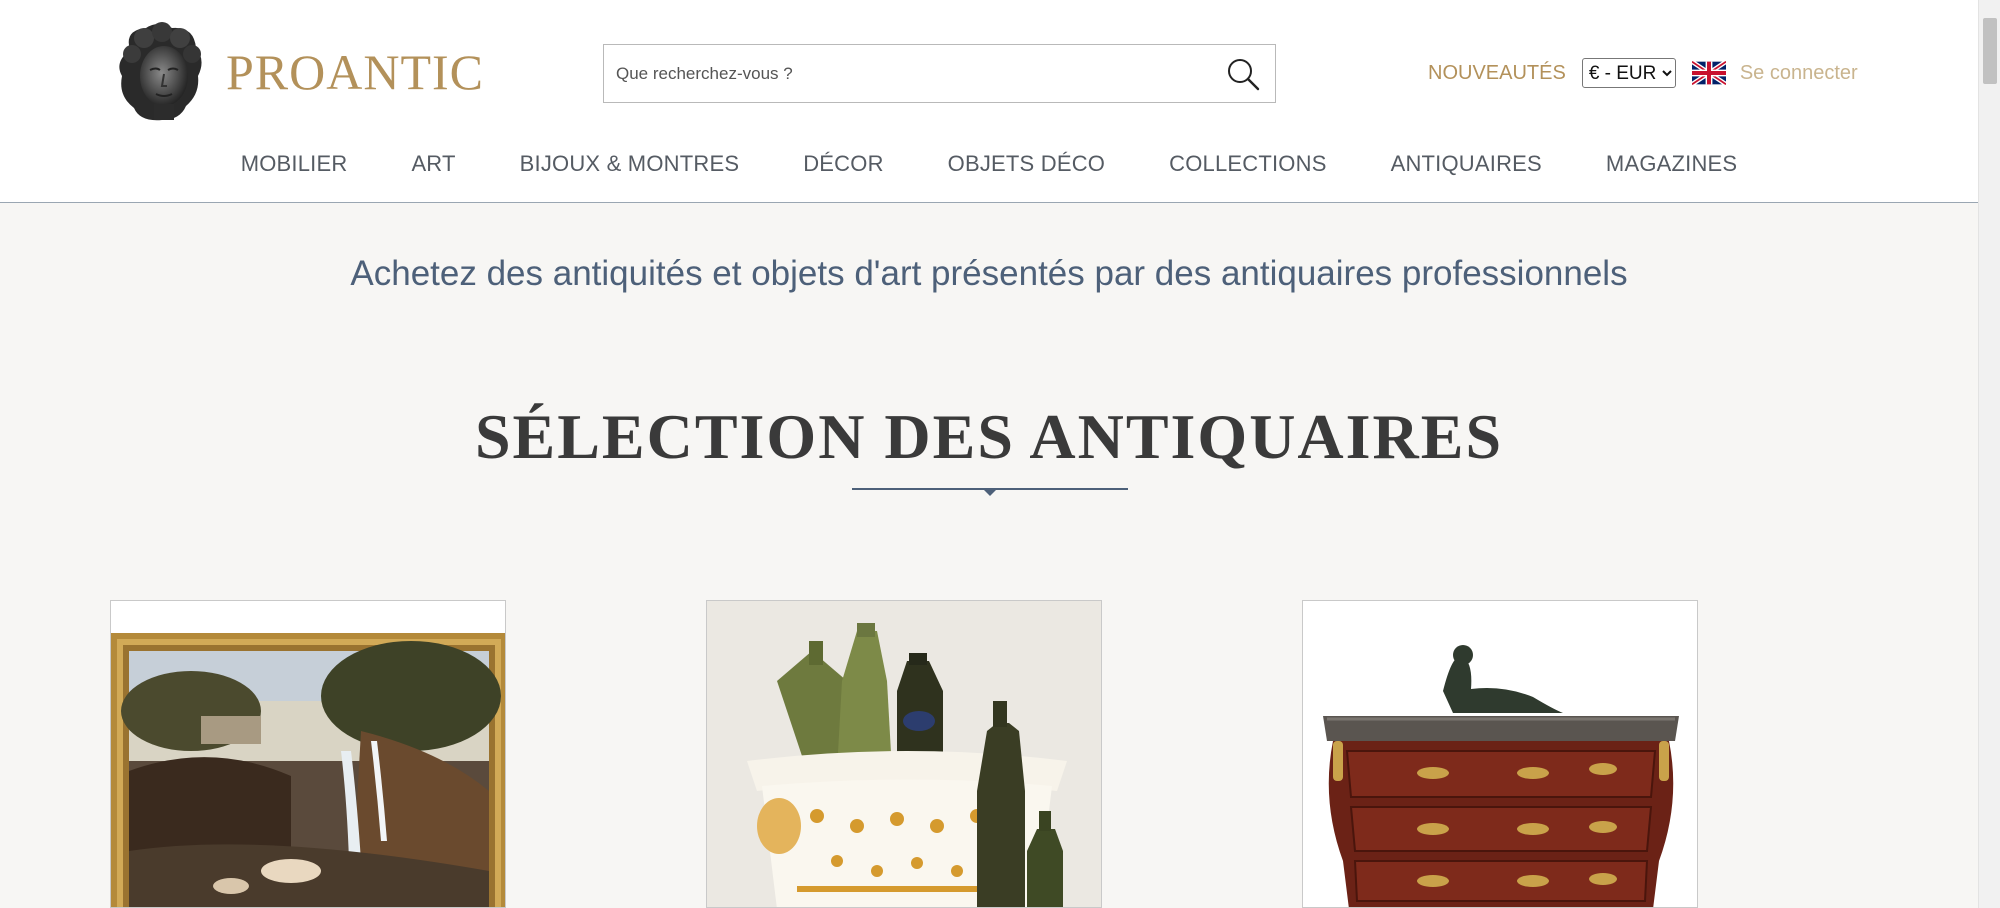 Image resolution: width=2000 pixels, height=908 pixels. Describe the element at coordinates (294, 164) in the screenshot. I see `nav-item-mobilier: MOBILIER` at that location.